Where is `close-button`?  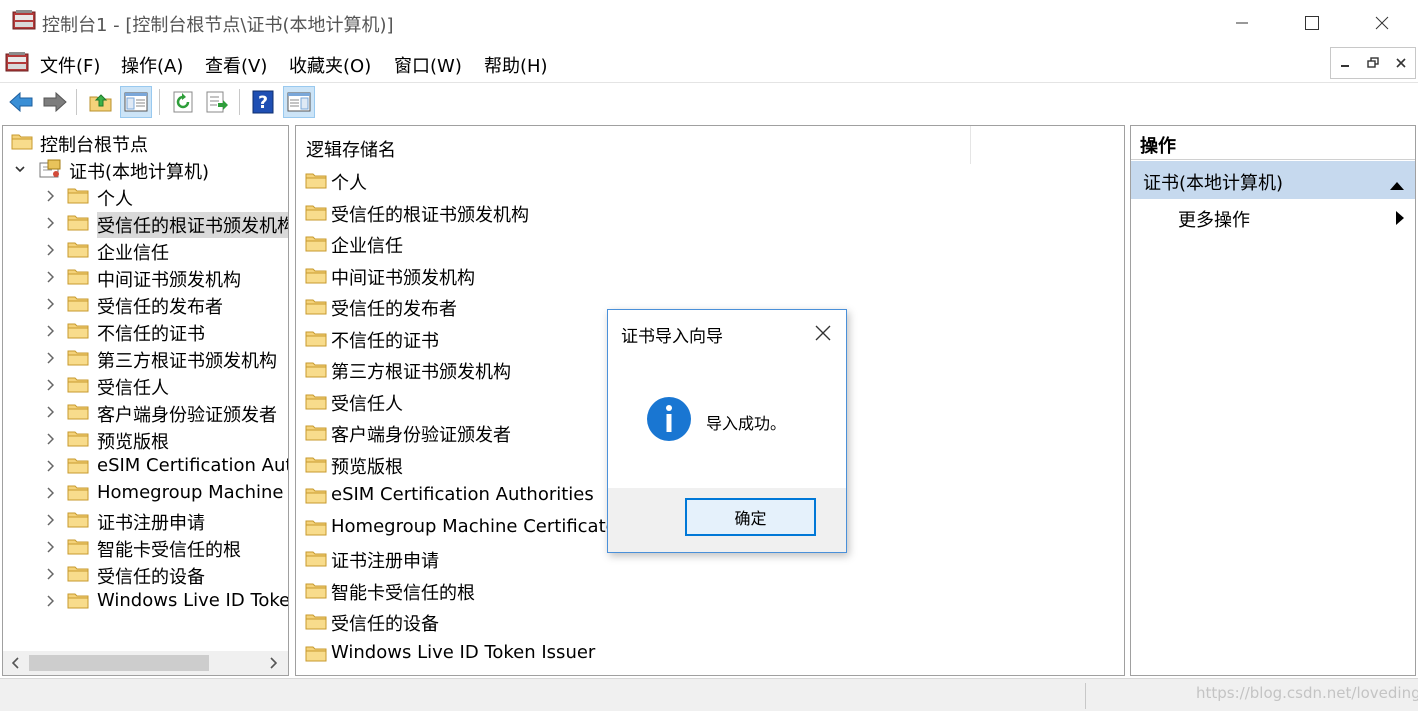
close-button is located at coordinates (1382, 23).